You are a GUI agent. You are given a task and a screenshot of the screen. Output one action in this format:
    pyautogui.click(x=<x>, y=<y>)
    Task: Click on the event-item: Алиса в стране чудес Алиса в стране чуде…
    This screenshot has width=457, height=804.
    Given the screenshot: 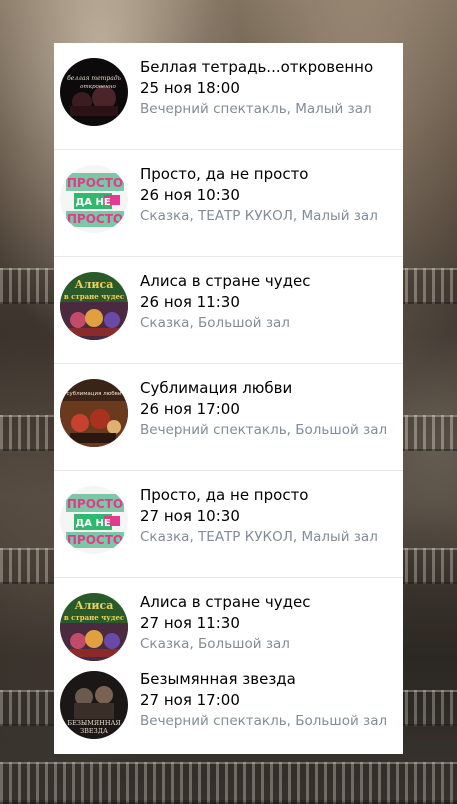 What is the action you would take?
    pyautogui.click(x=228, y=310)
    